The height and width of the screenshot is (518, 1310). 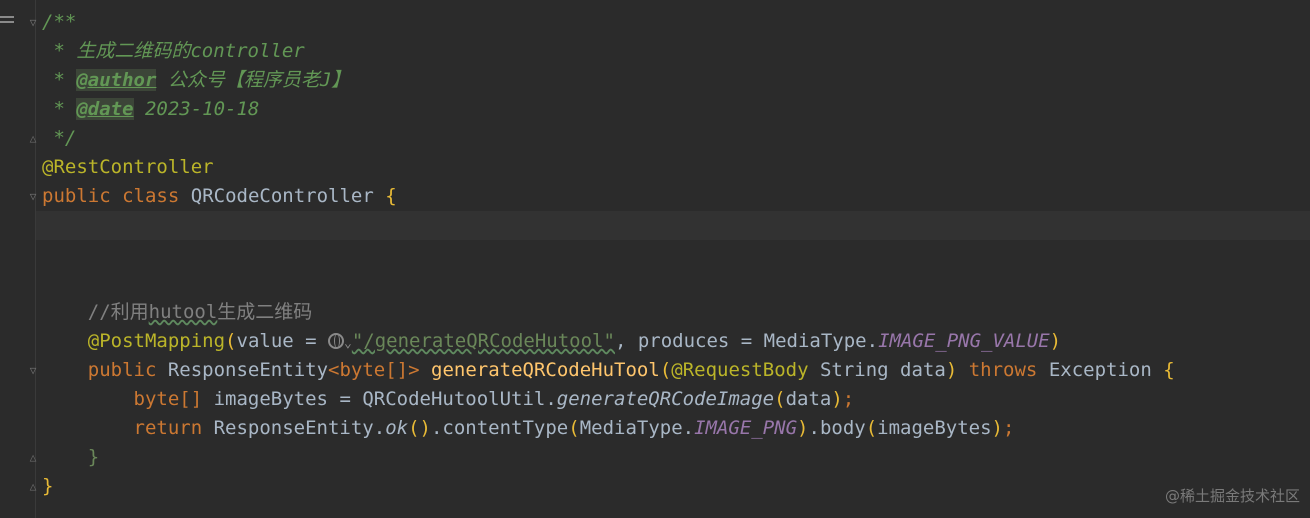 I want to click on code-line: * @author 公众号【程序员老J】, so click(x=676, y=80).